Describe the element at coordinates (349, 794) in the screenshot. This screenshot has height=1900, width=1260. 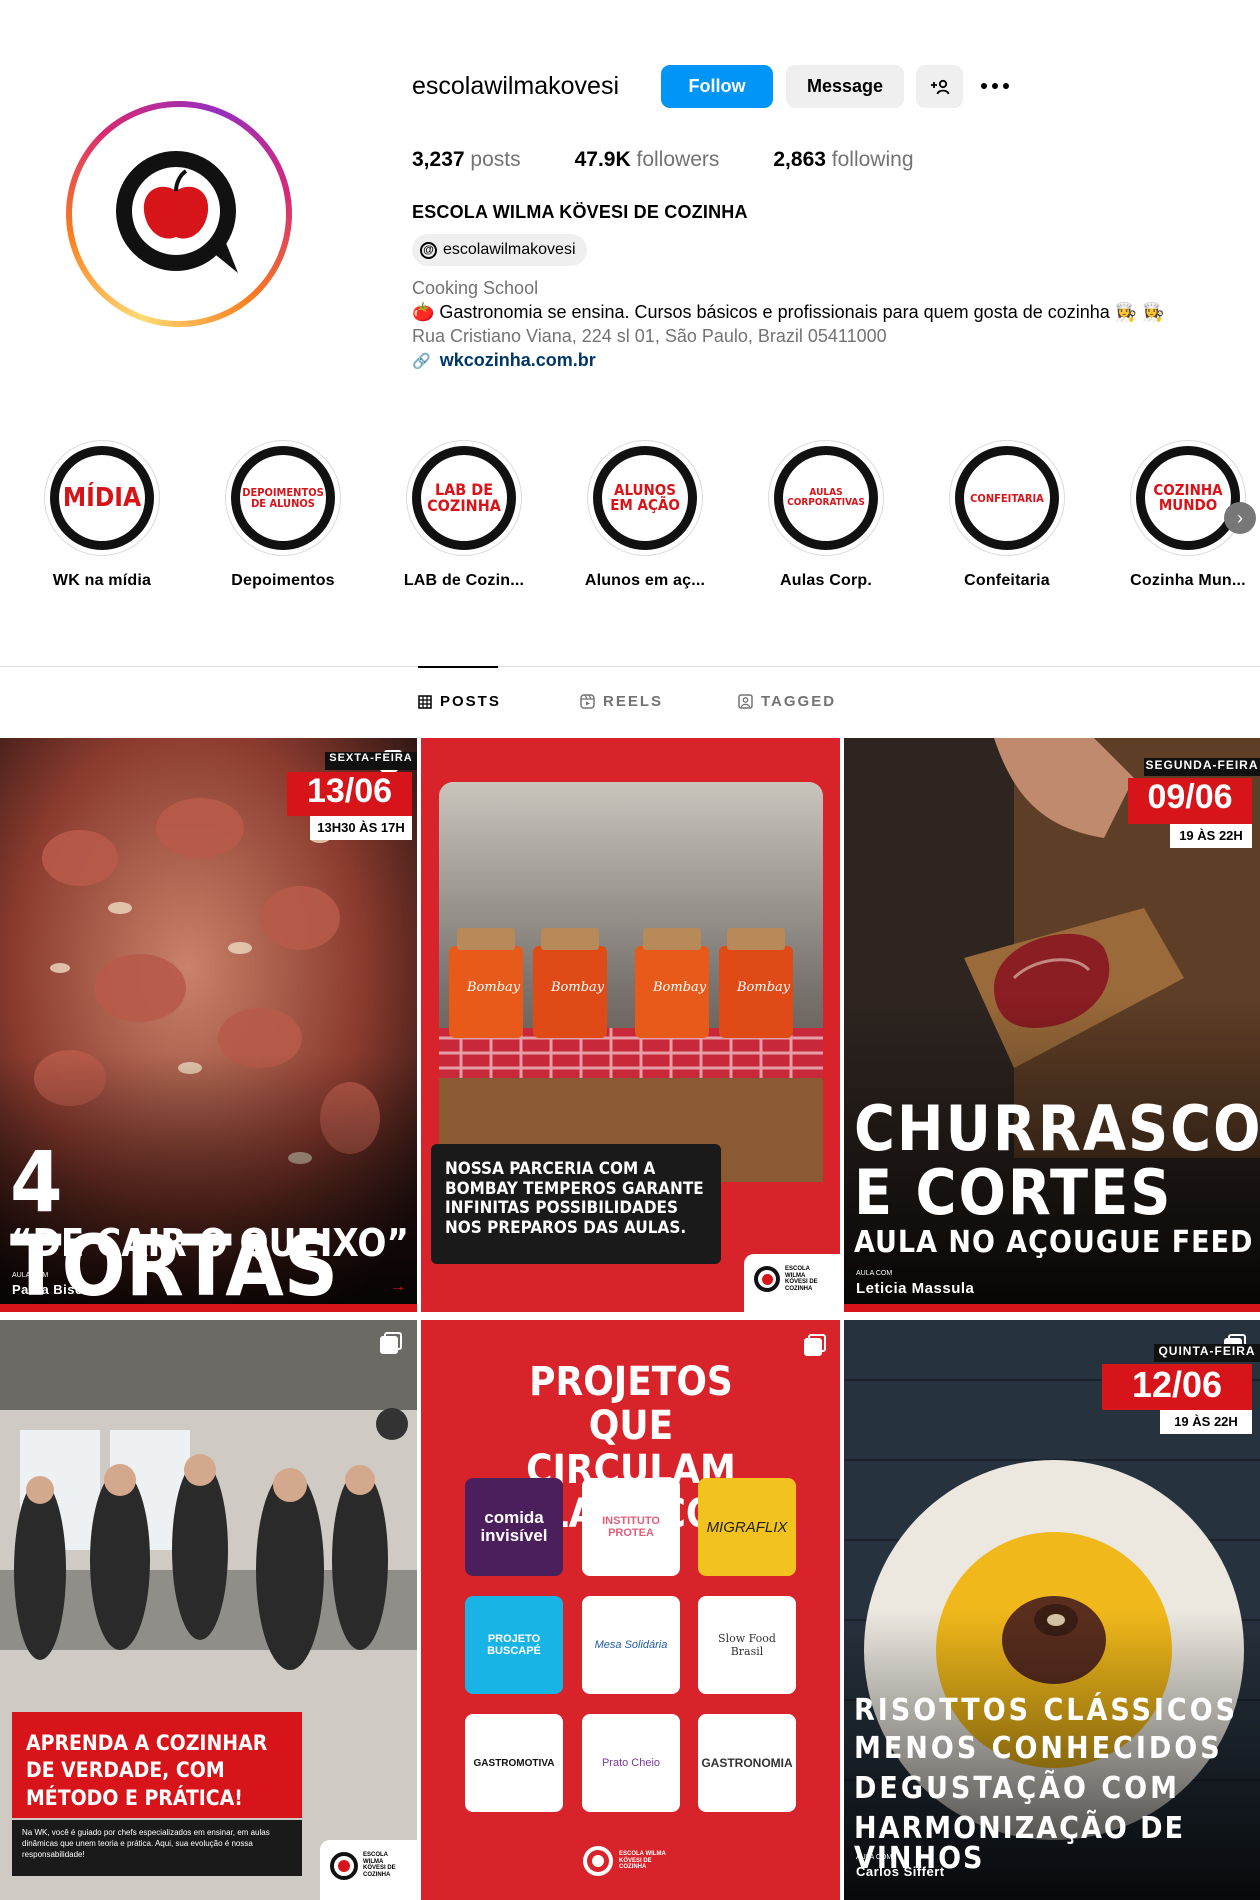
I see `post-date-label: 13/06` at that location.